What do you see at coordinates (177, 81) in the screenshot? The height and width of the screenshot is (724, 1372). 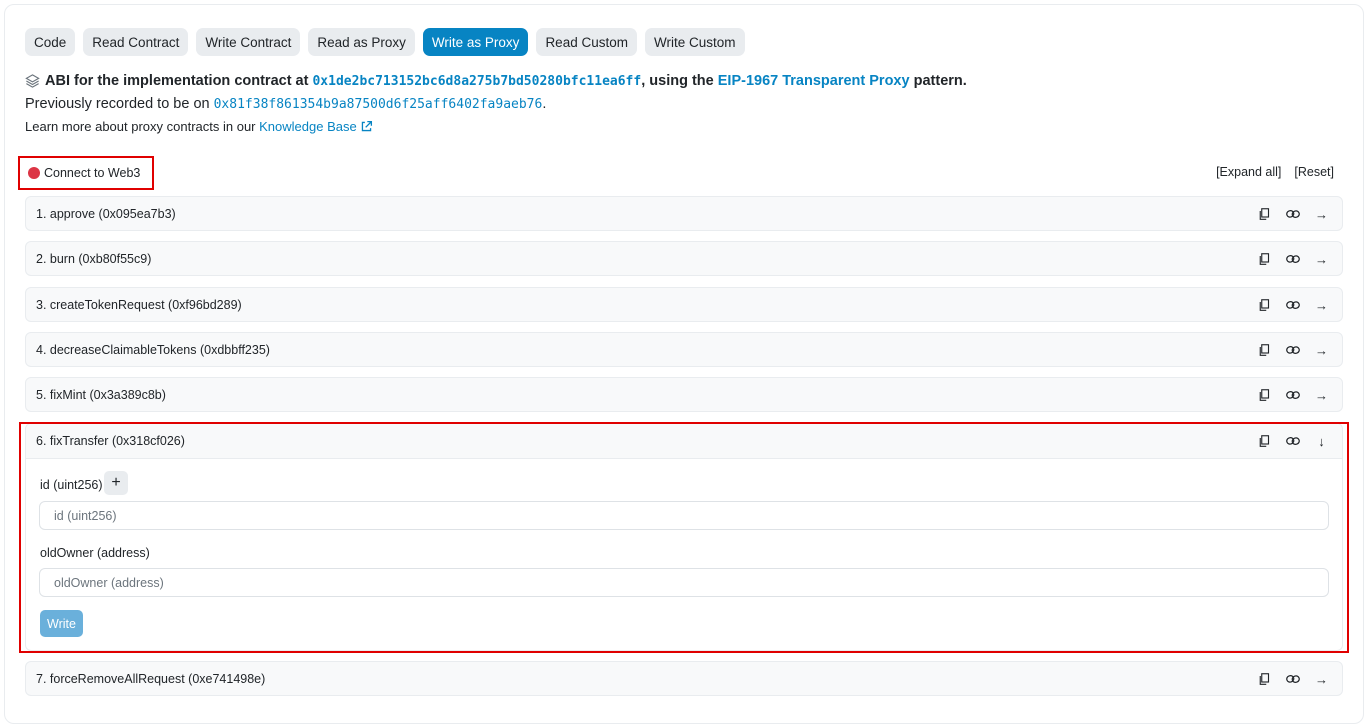 I see `info-prefix: ABI for the implementation contract at` at bounding box center [177, 81].